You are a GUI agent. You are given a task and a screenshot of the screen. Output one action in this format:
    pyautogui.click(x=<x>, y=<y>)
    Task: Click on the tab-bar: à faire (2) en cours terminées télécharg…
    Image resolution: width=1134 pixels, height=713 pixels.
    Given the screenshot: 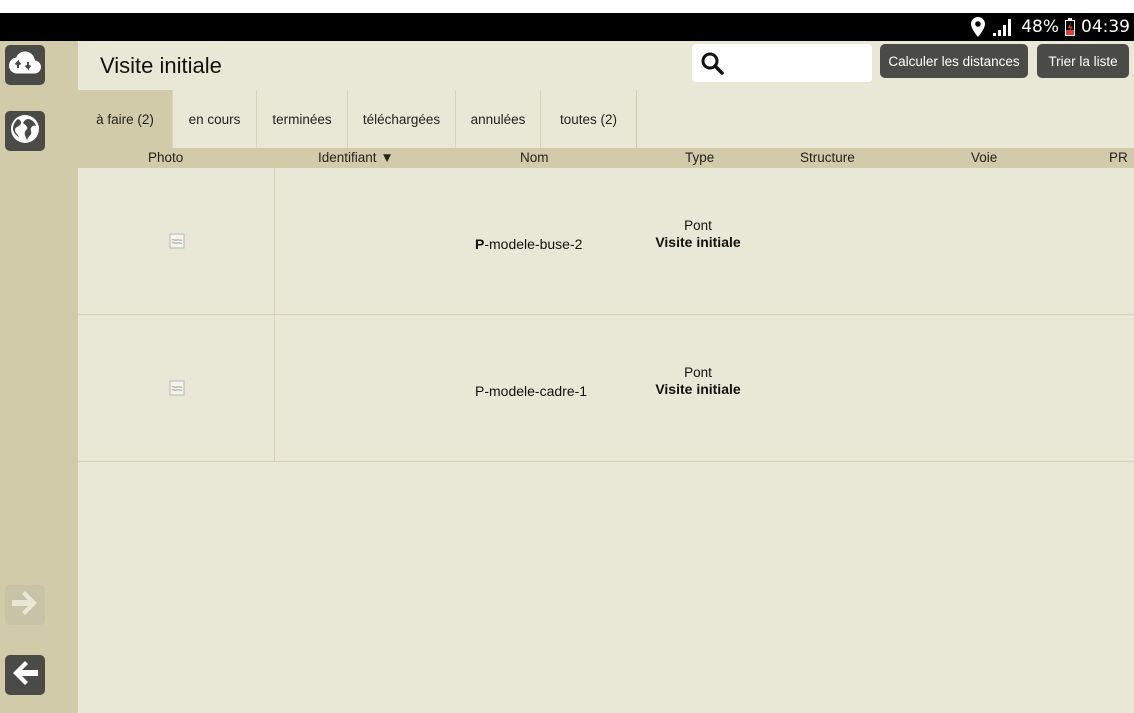 What is the action you would take?
    pyautogui.click(x=357, y=119)
    